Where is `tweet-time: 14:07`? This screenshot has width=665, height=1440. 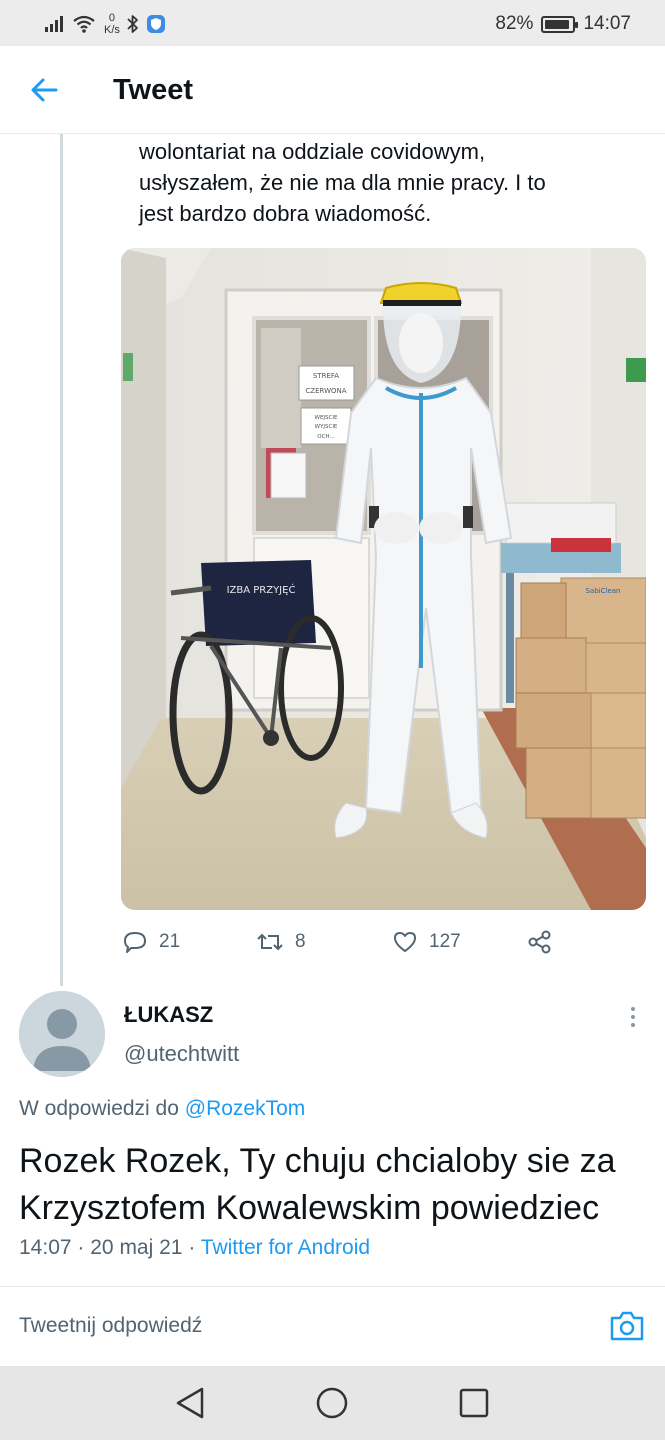
tweet-time: 14:07 is located at coordinates (45, 1247).